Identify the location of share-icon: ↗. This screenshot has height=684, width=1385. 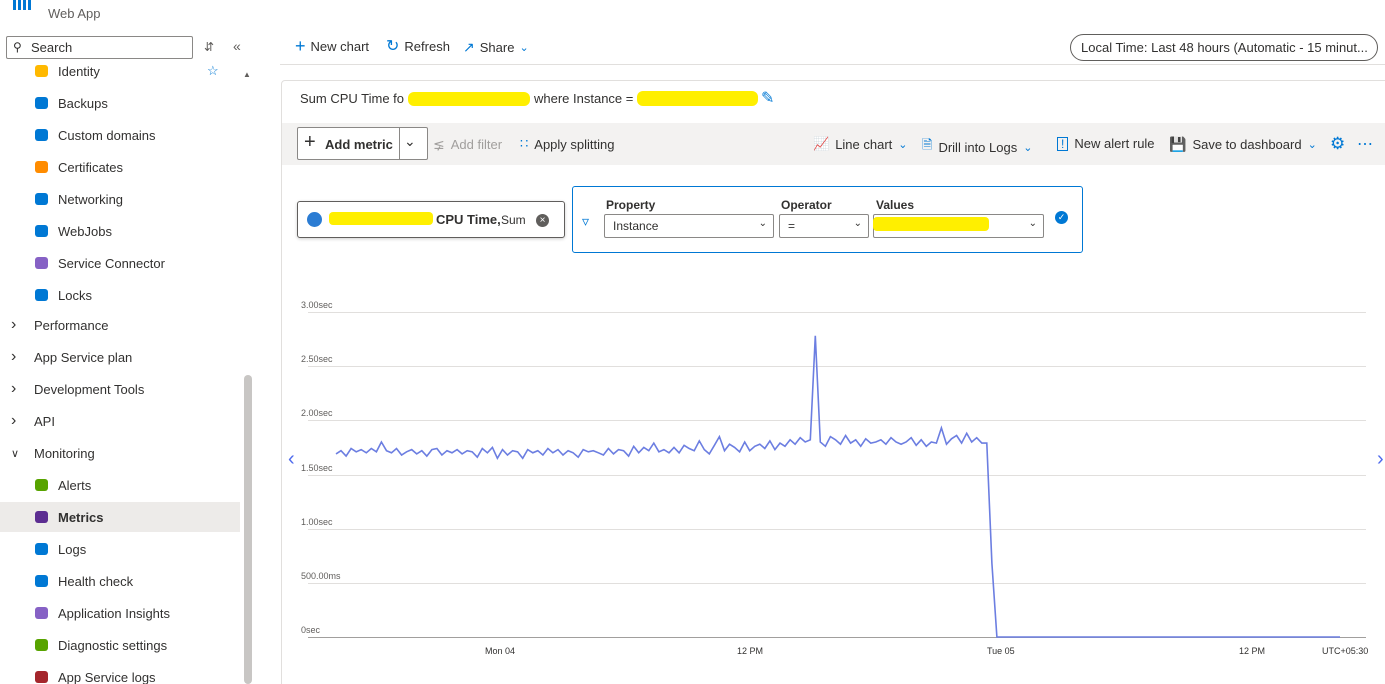
(469, 47).